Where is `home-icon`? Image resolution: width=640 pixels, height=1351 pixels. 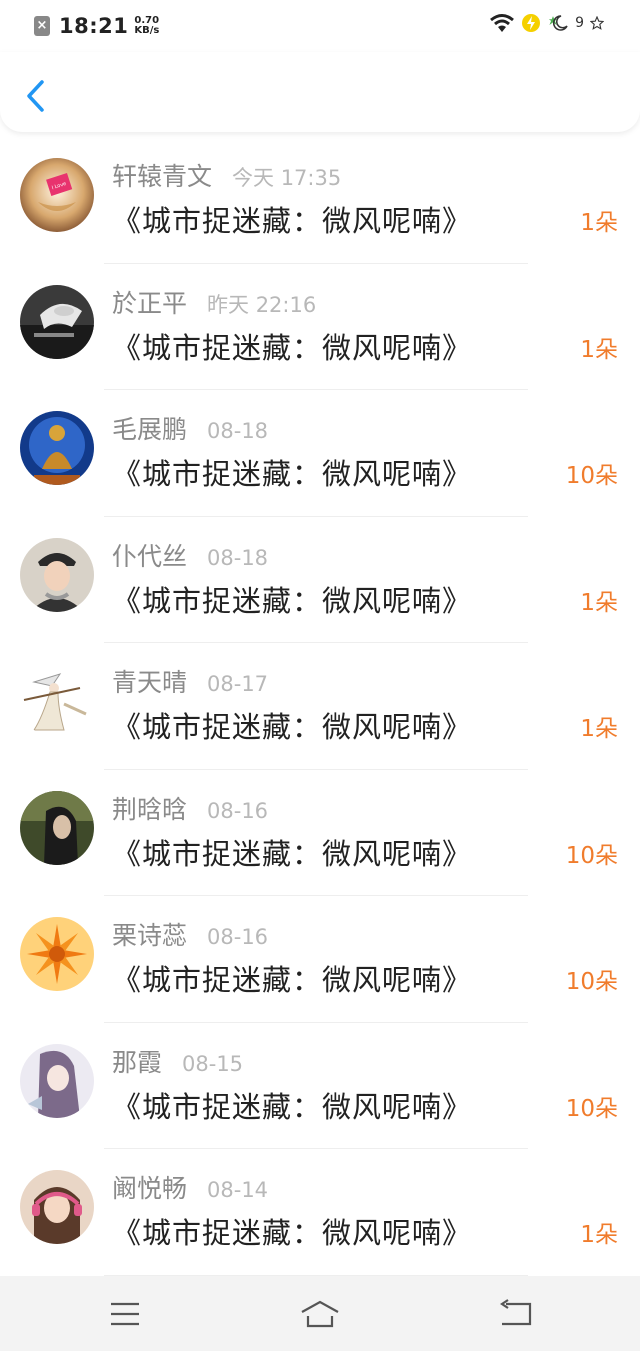
home-icon is located at coordinates (320, 1314).